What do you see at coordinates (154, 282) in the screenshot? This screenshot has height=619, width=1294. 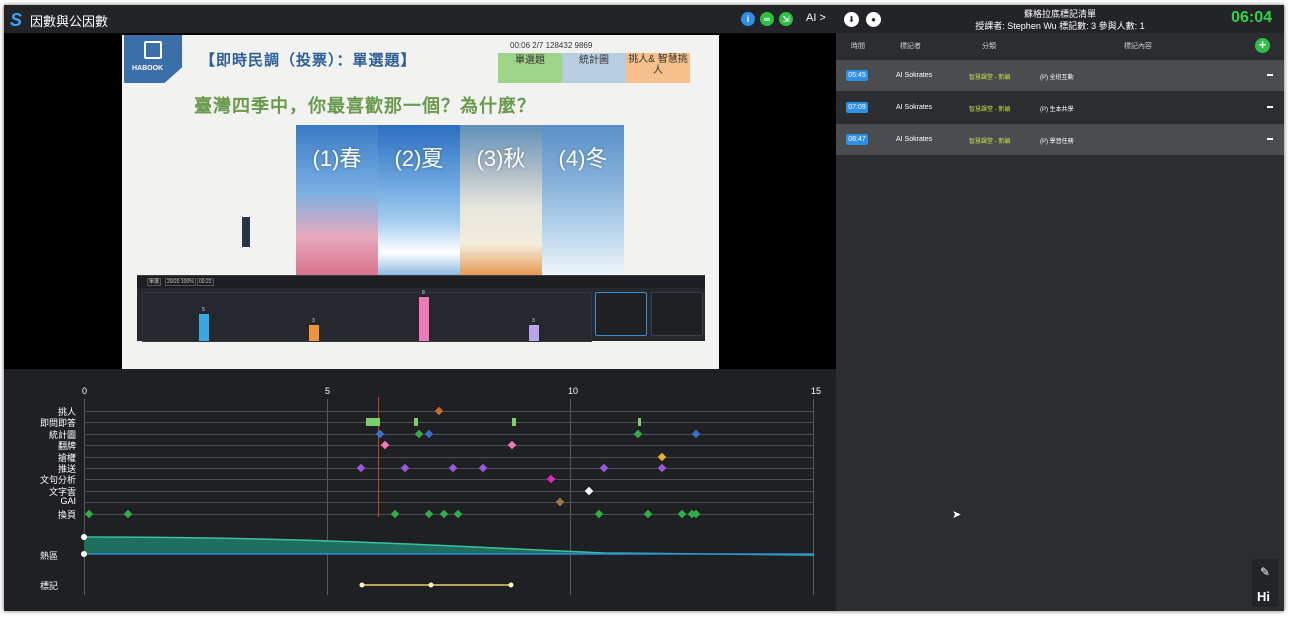 I see `stats-chip: 單選` at bounding box center [154, 282].